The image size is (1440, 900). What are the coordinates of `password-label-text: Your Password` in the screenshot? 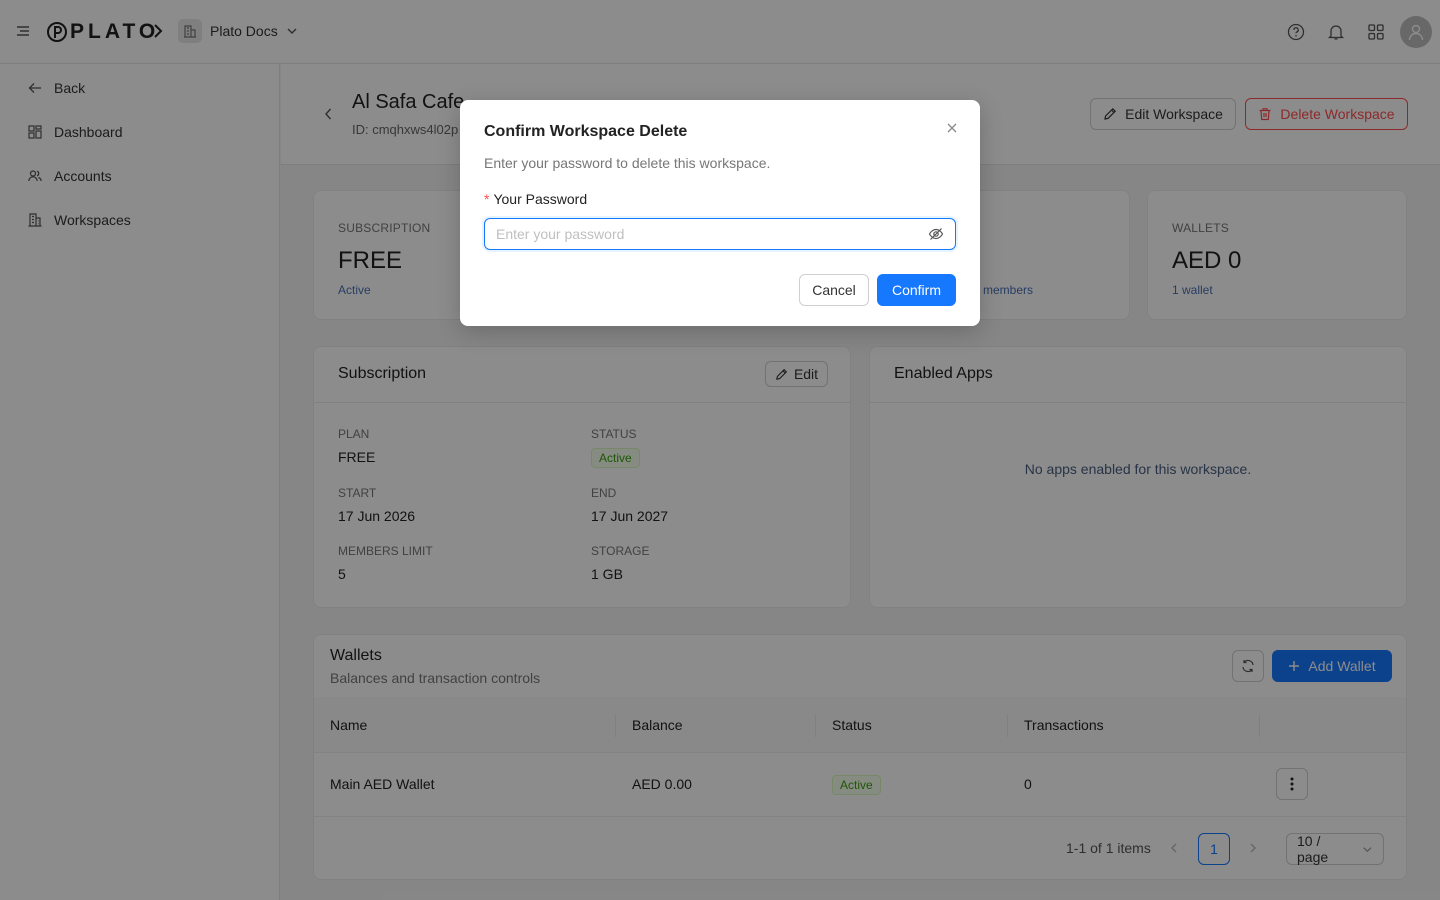 It's located at (540, 199).